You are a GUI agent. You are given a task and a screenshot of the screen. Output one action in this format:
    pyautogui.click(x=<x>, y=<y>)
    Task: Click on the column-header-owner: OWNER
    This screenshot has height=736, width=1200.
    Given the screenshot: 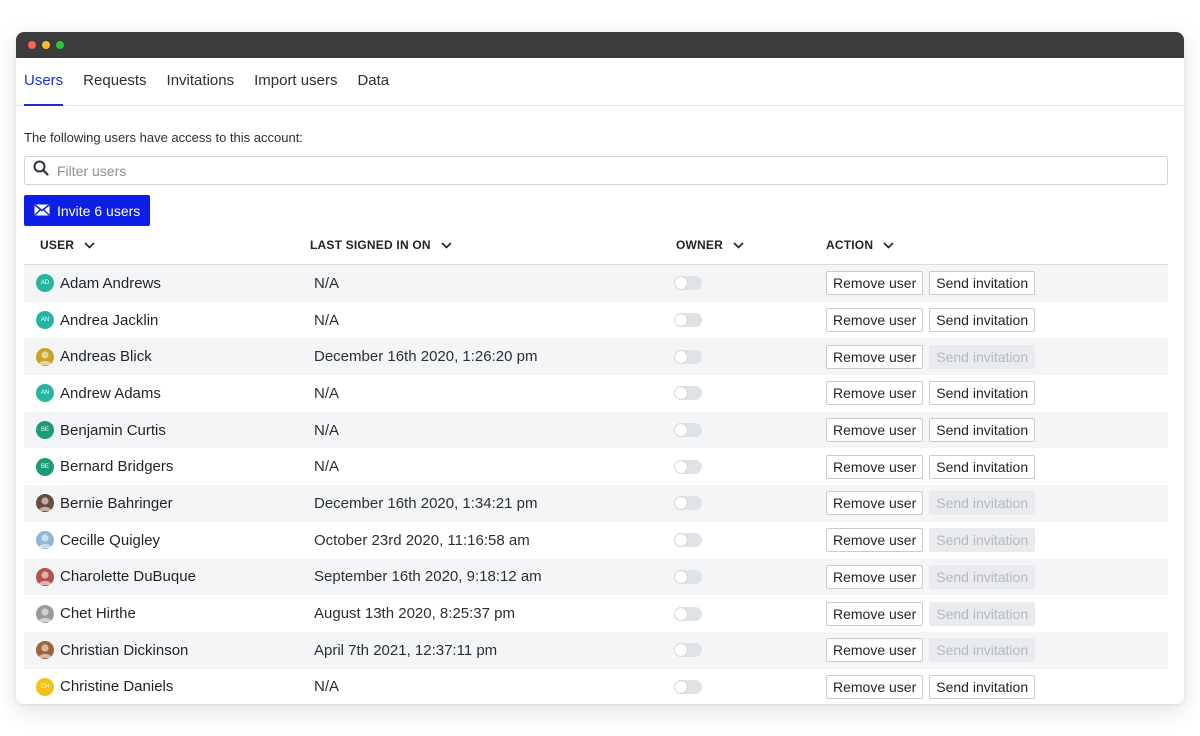 What is the action you would take?
    pyautogui.click(x=751, y=245)
    